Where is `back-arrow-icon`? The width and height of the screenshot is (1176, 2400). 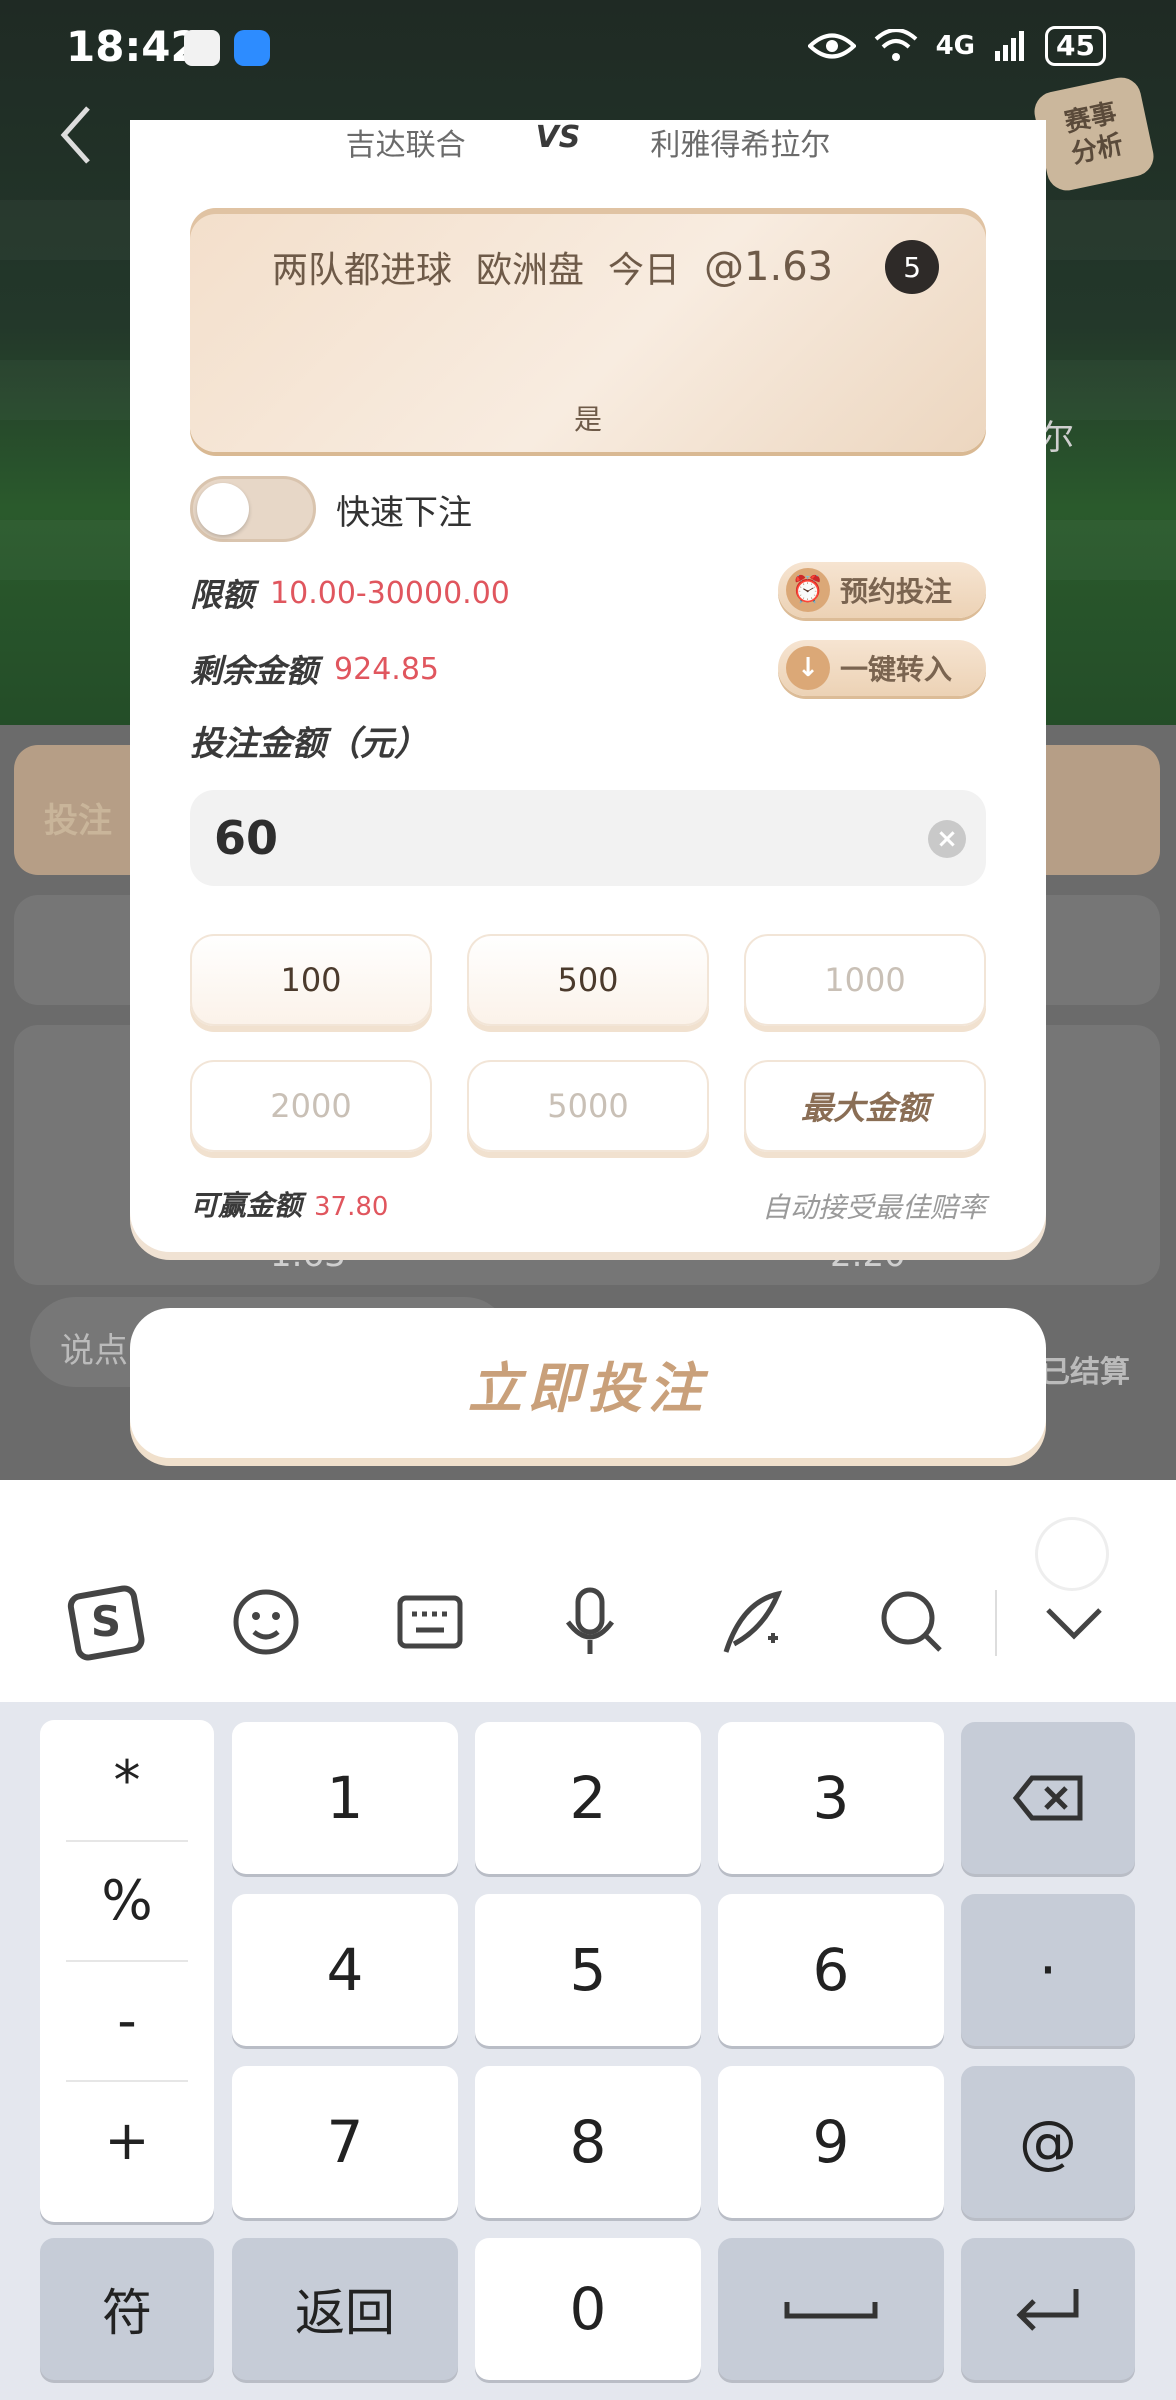 back-arrow-icon is located at coordinates (77, 135).